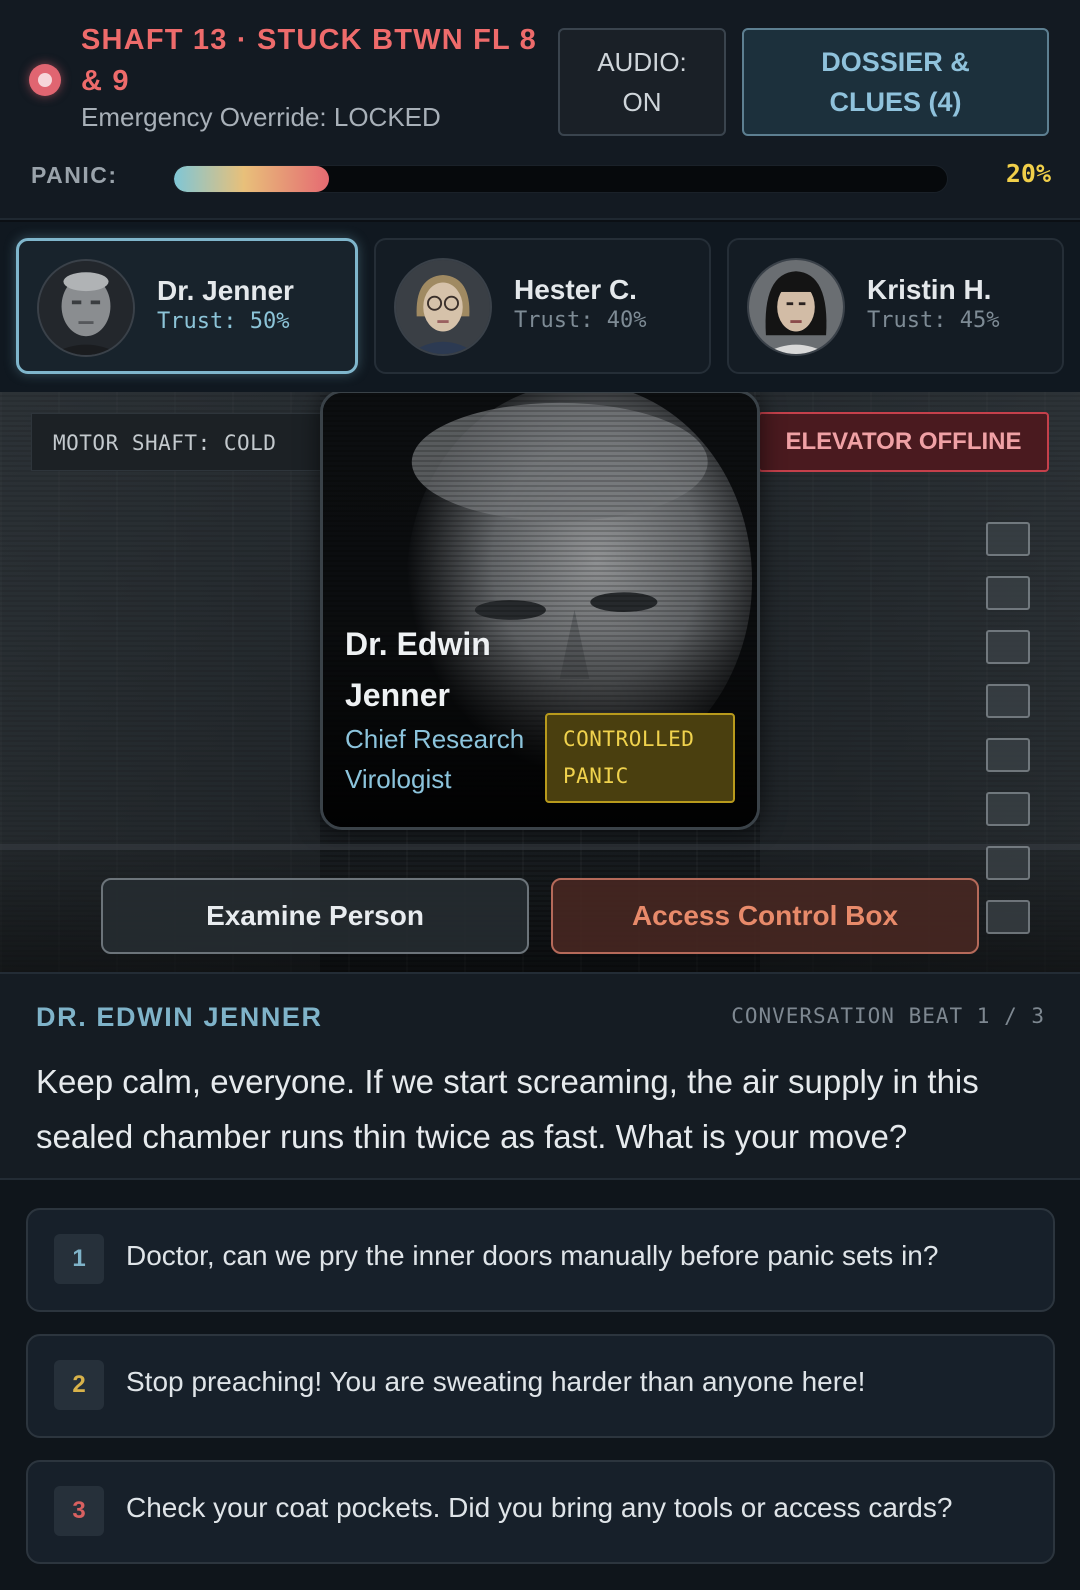  Describe the element at coordinates (895, 306) in the screenshot. I see `character-card-kristin: Kristin H. Trust: 45%` at that location.